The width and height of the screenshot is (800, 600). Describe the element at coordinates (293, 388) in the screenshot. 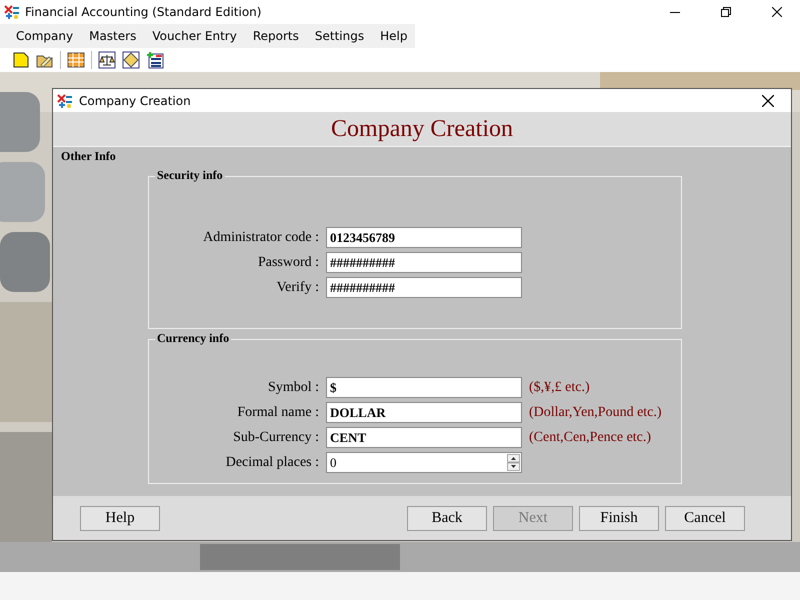

I see `field-label: Symbol :` at that location.